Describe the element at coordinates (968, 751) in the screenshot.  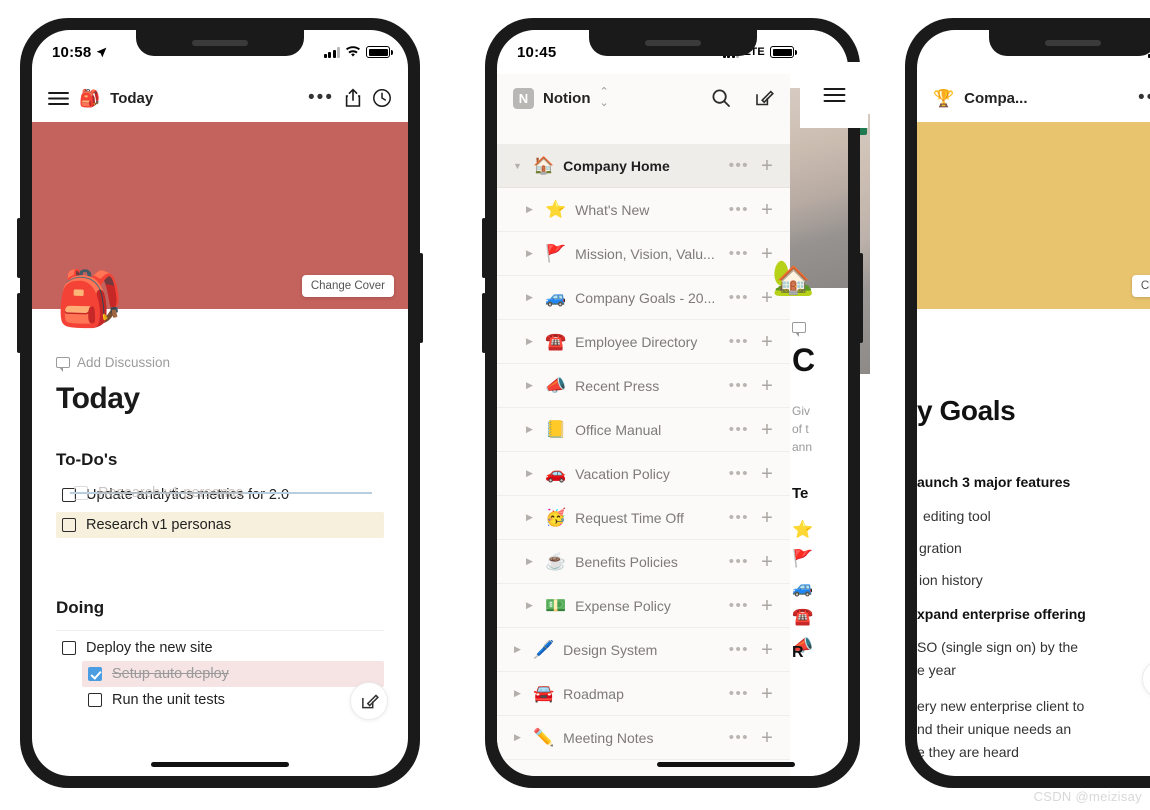
I see `goal-line: e they are heard` at that location.